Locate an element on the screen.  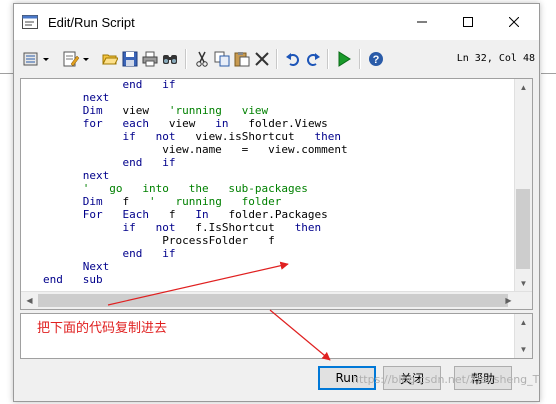
code-token: Each is located at coordinates (135, 214).